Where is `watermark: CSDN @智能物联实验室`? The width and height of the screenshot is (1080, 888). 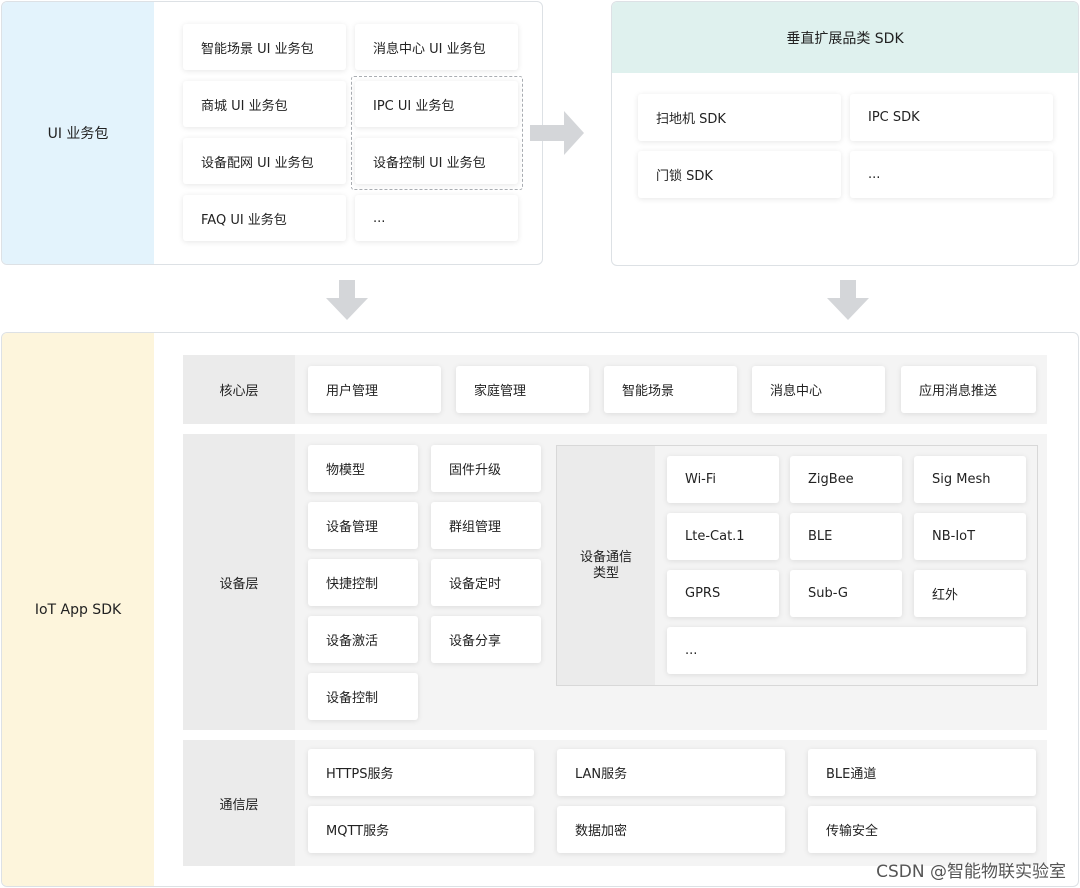
watermark: CSDN @智能物联实验室 is located at coordinates (971, 872).